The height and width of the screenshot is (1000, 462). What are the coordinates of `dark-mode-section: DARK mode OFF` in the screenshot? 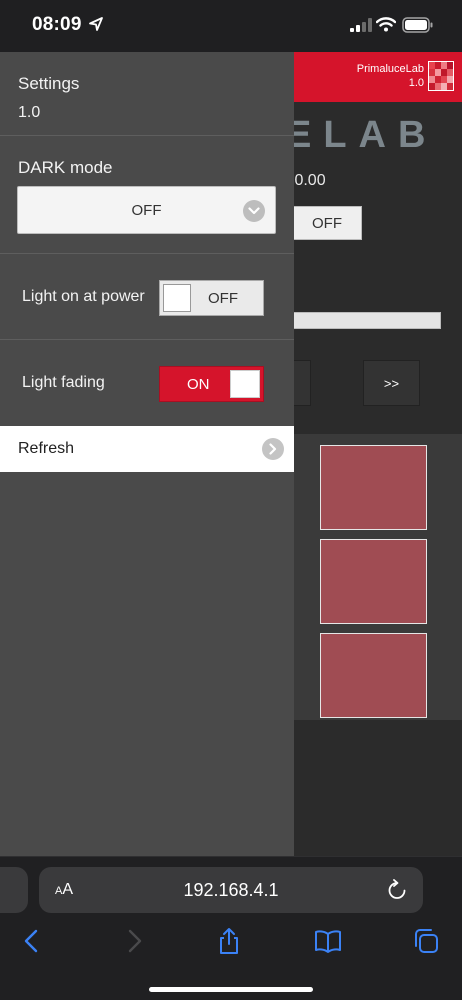 It's located at (147, 195).